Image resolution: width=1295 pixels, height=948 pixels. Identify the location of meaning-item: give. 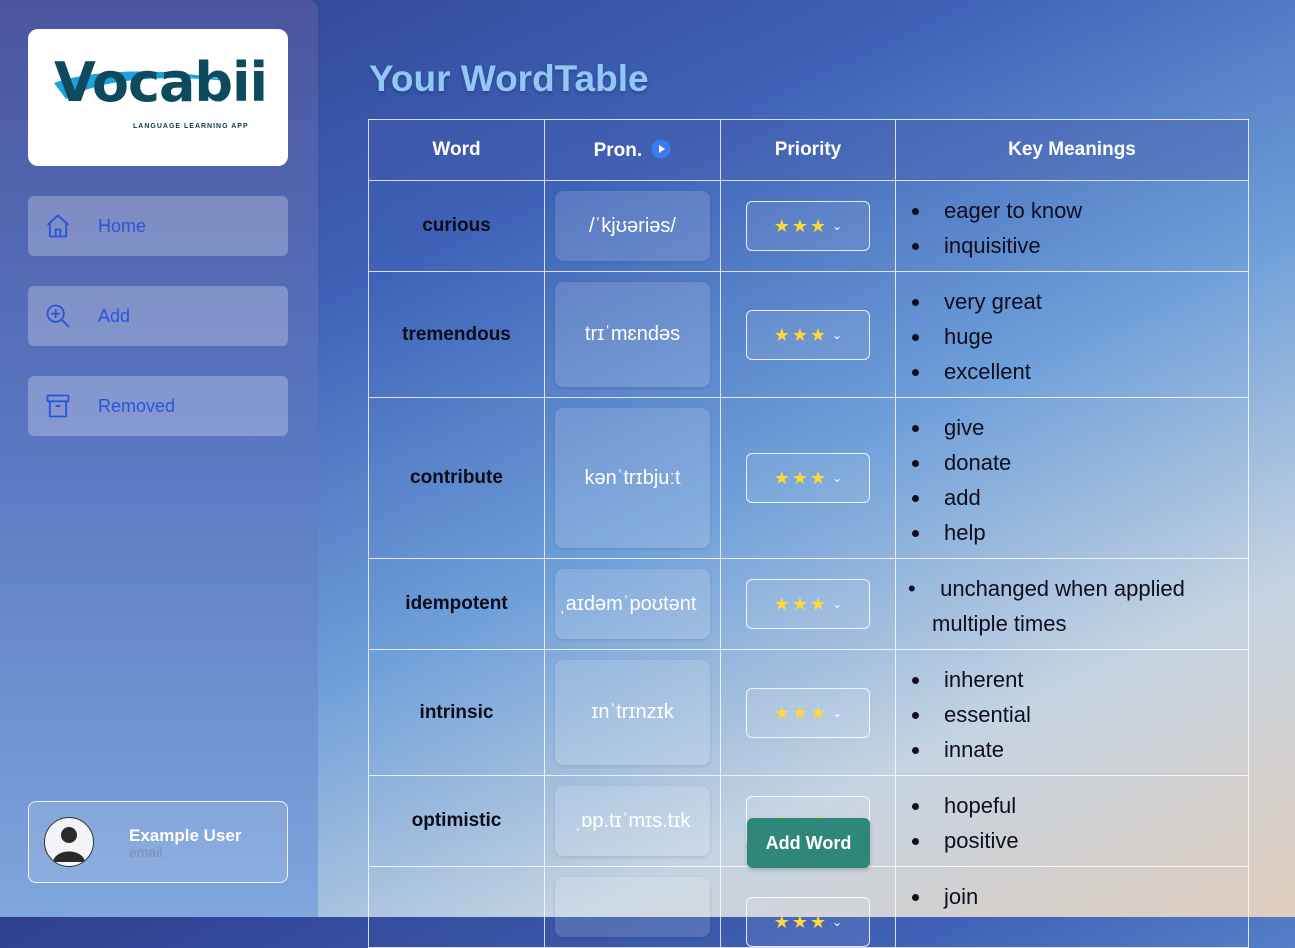
(1090, 427).